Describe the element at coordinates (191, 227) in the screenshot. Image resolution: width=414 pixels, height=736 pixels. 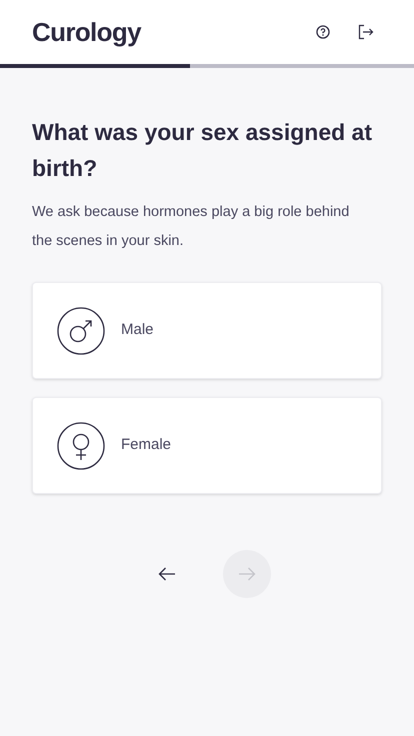
I see `question-description: We ask because hormones play a big role behind the scenes in your skin.` at that location.